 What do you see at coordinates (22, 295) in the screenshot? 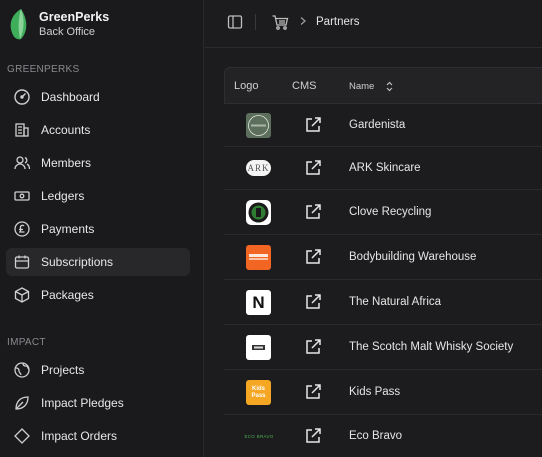
I see `package-icon` at bounding box center [22, 295].